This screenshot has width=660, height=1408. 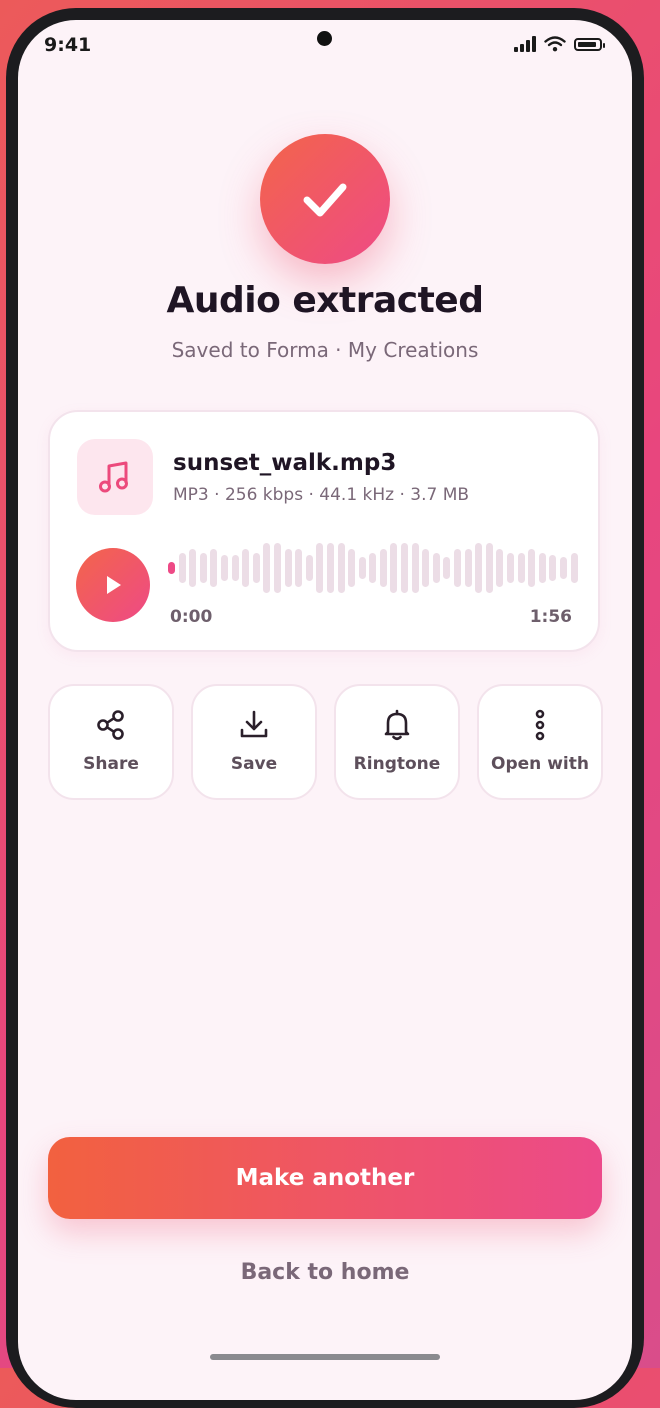 I want to click on play-icon, so click(x=114, y=585).